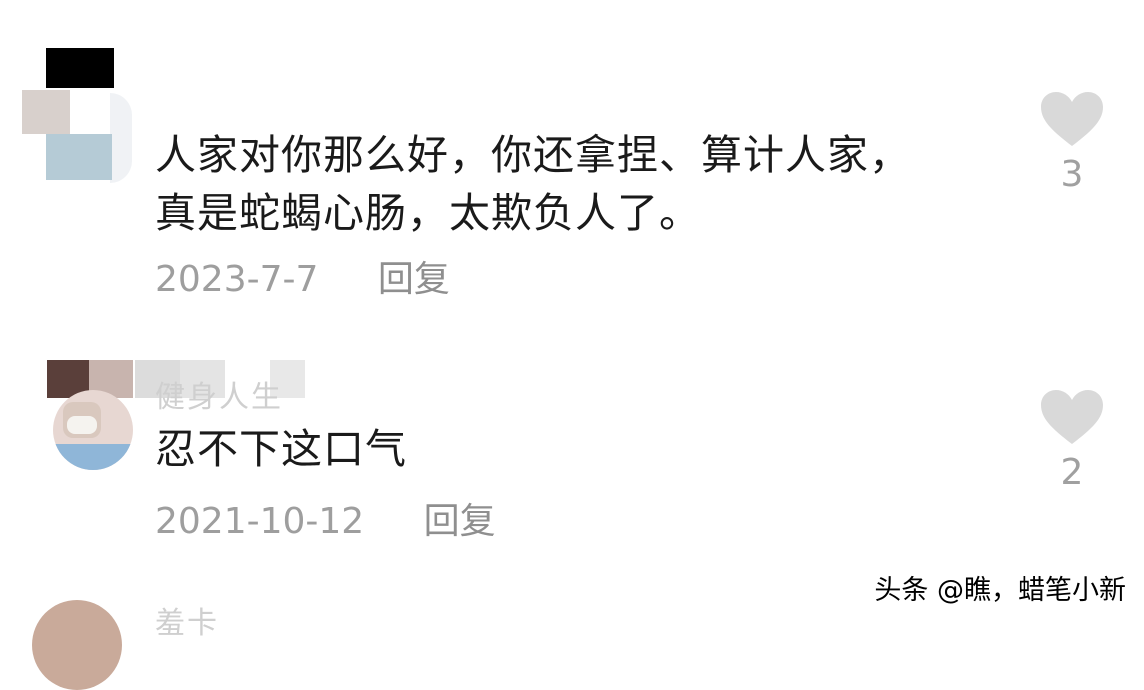  I want to click on comment-1-like-count: 3, so click(1072, 174).